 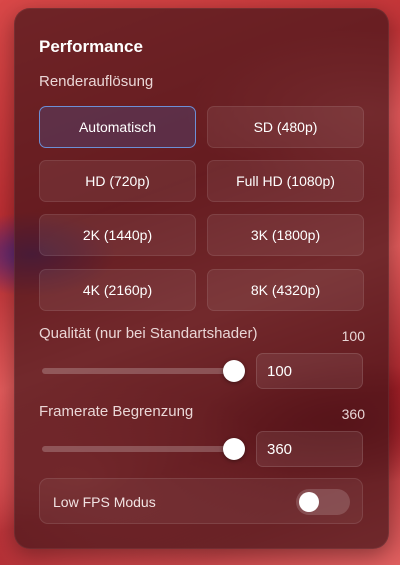 I want to click on framerate-slider-thumb, so click(x=234, y=449).